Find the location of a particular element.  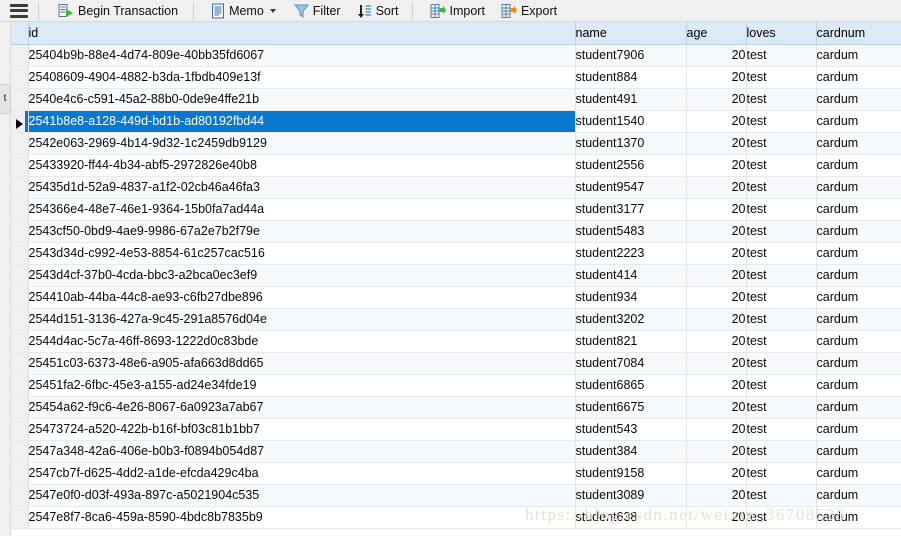

cell-name: student1370 is located at coordinates (631, 143).